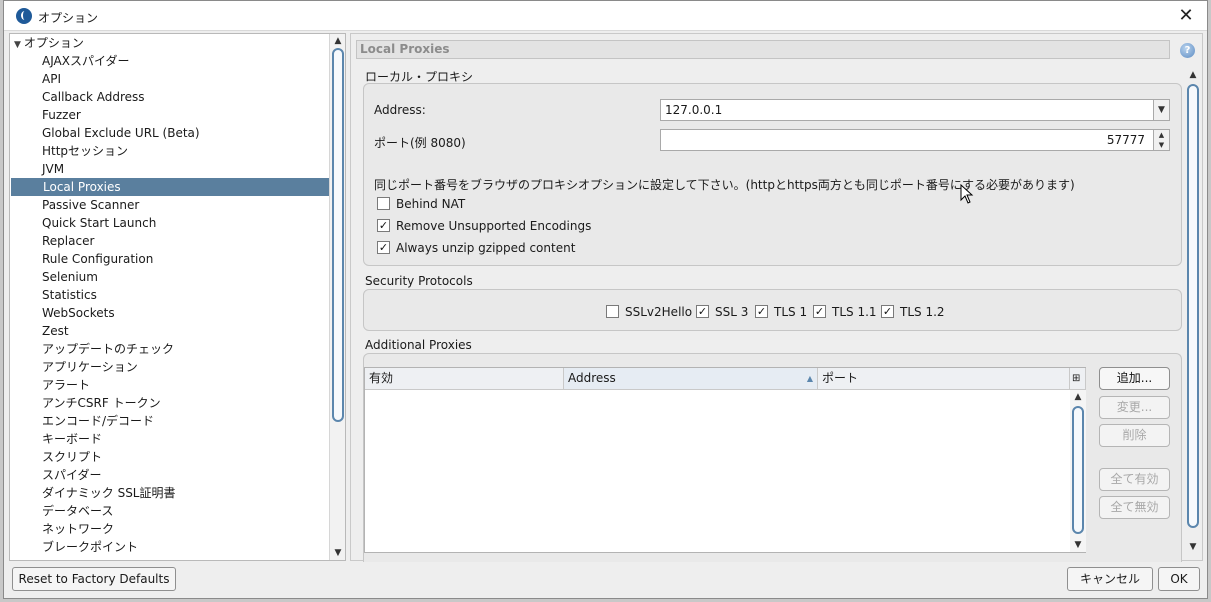  Describe the element at coordinates (170, 529) in the screenshot. I see `tree-item: ネットワーク` at that location.